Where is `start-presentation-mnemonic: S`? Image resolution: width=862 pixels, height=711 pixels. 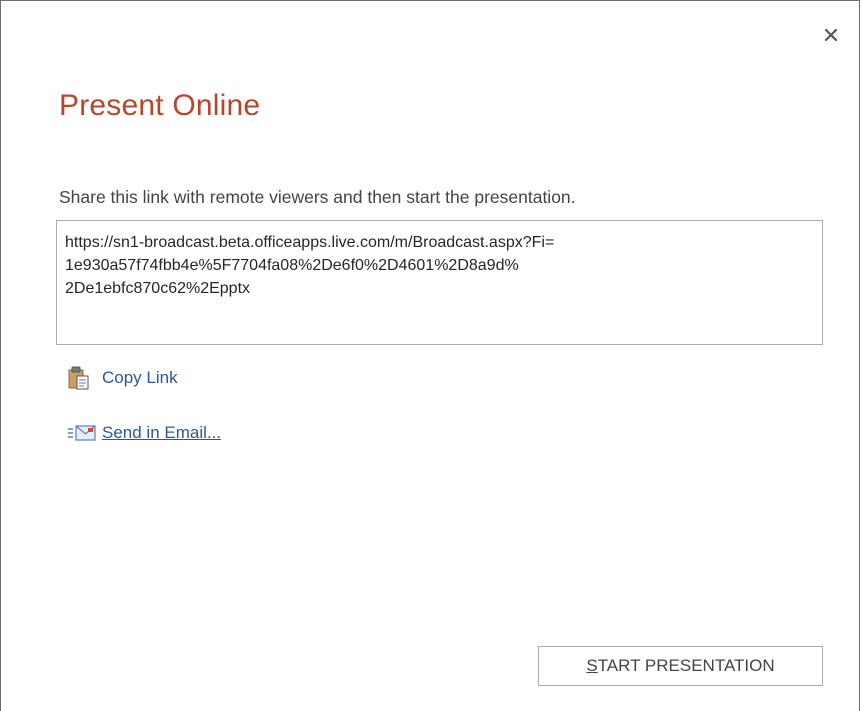
start-presentation-mnemonic: S is located at coordinates (592, 665).